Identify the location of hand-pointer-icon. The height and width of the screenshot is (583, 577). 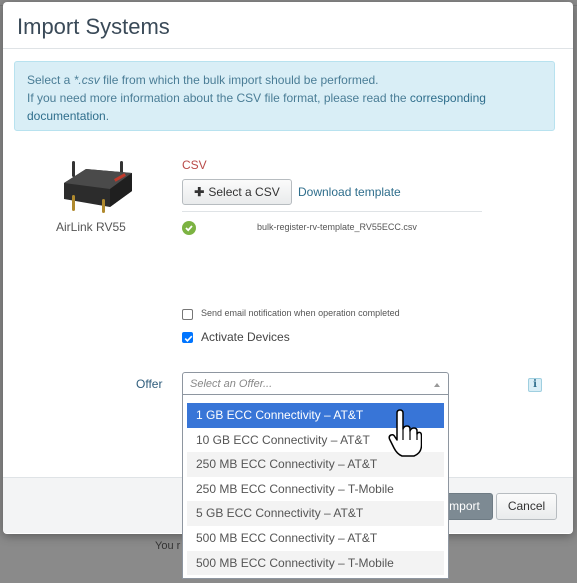
(405, 433).